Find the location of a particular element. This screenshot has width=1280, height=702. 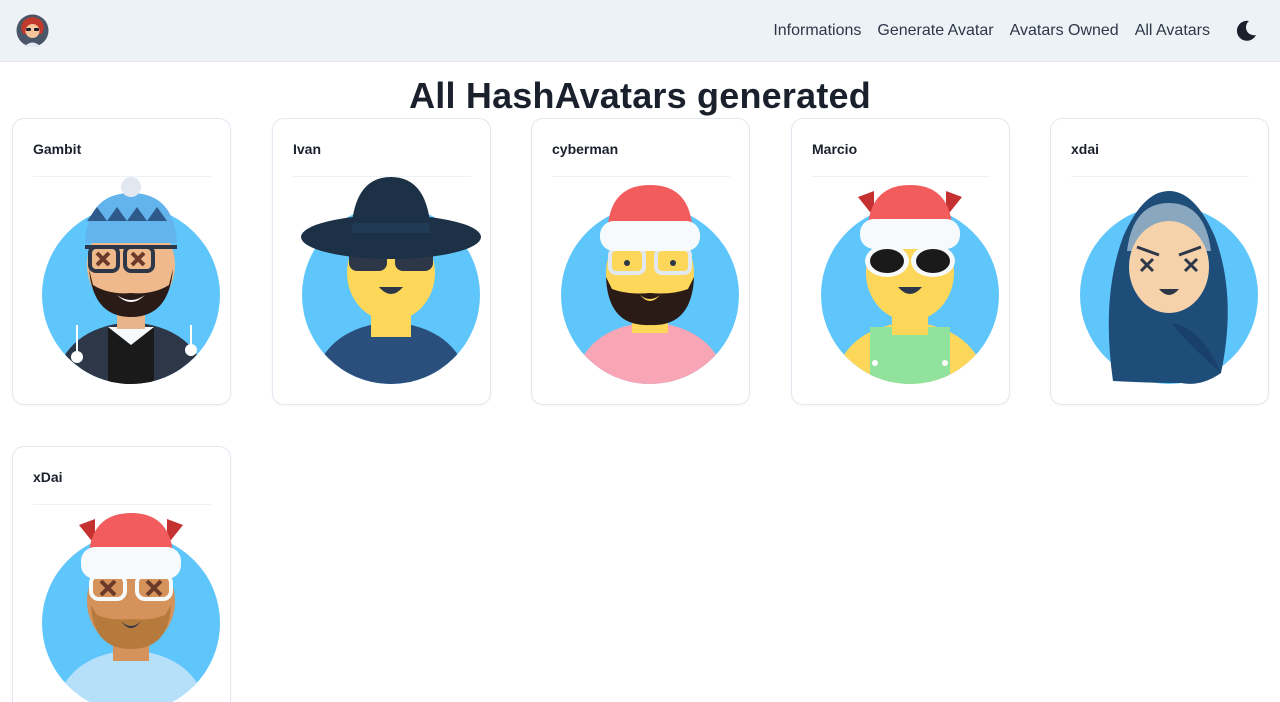

avatar-beanie-bearded-icon is located at coordinates (131, 280).